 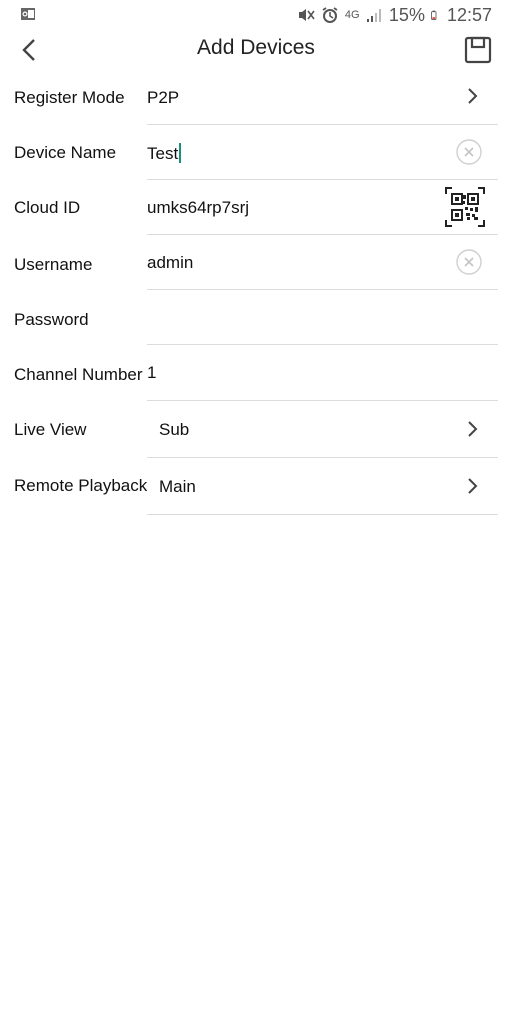 I want to click on save-icon, so click(x=478, y=50).